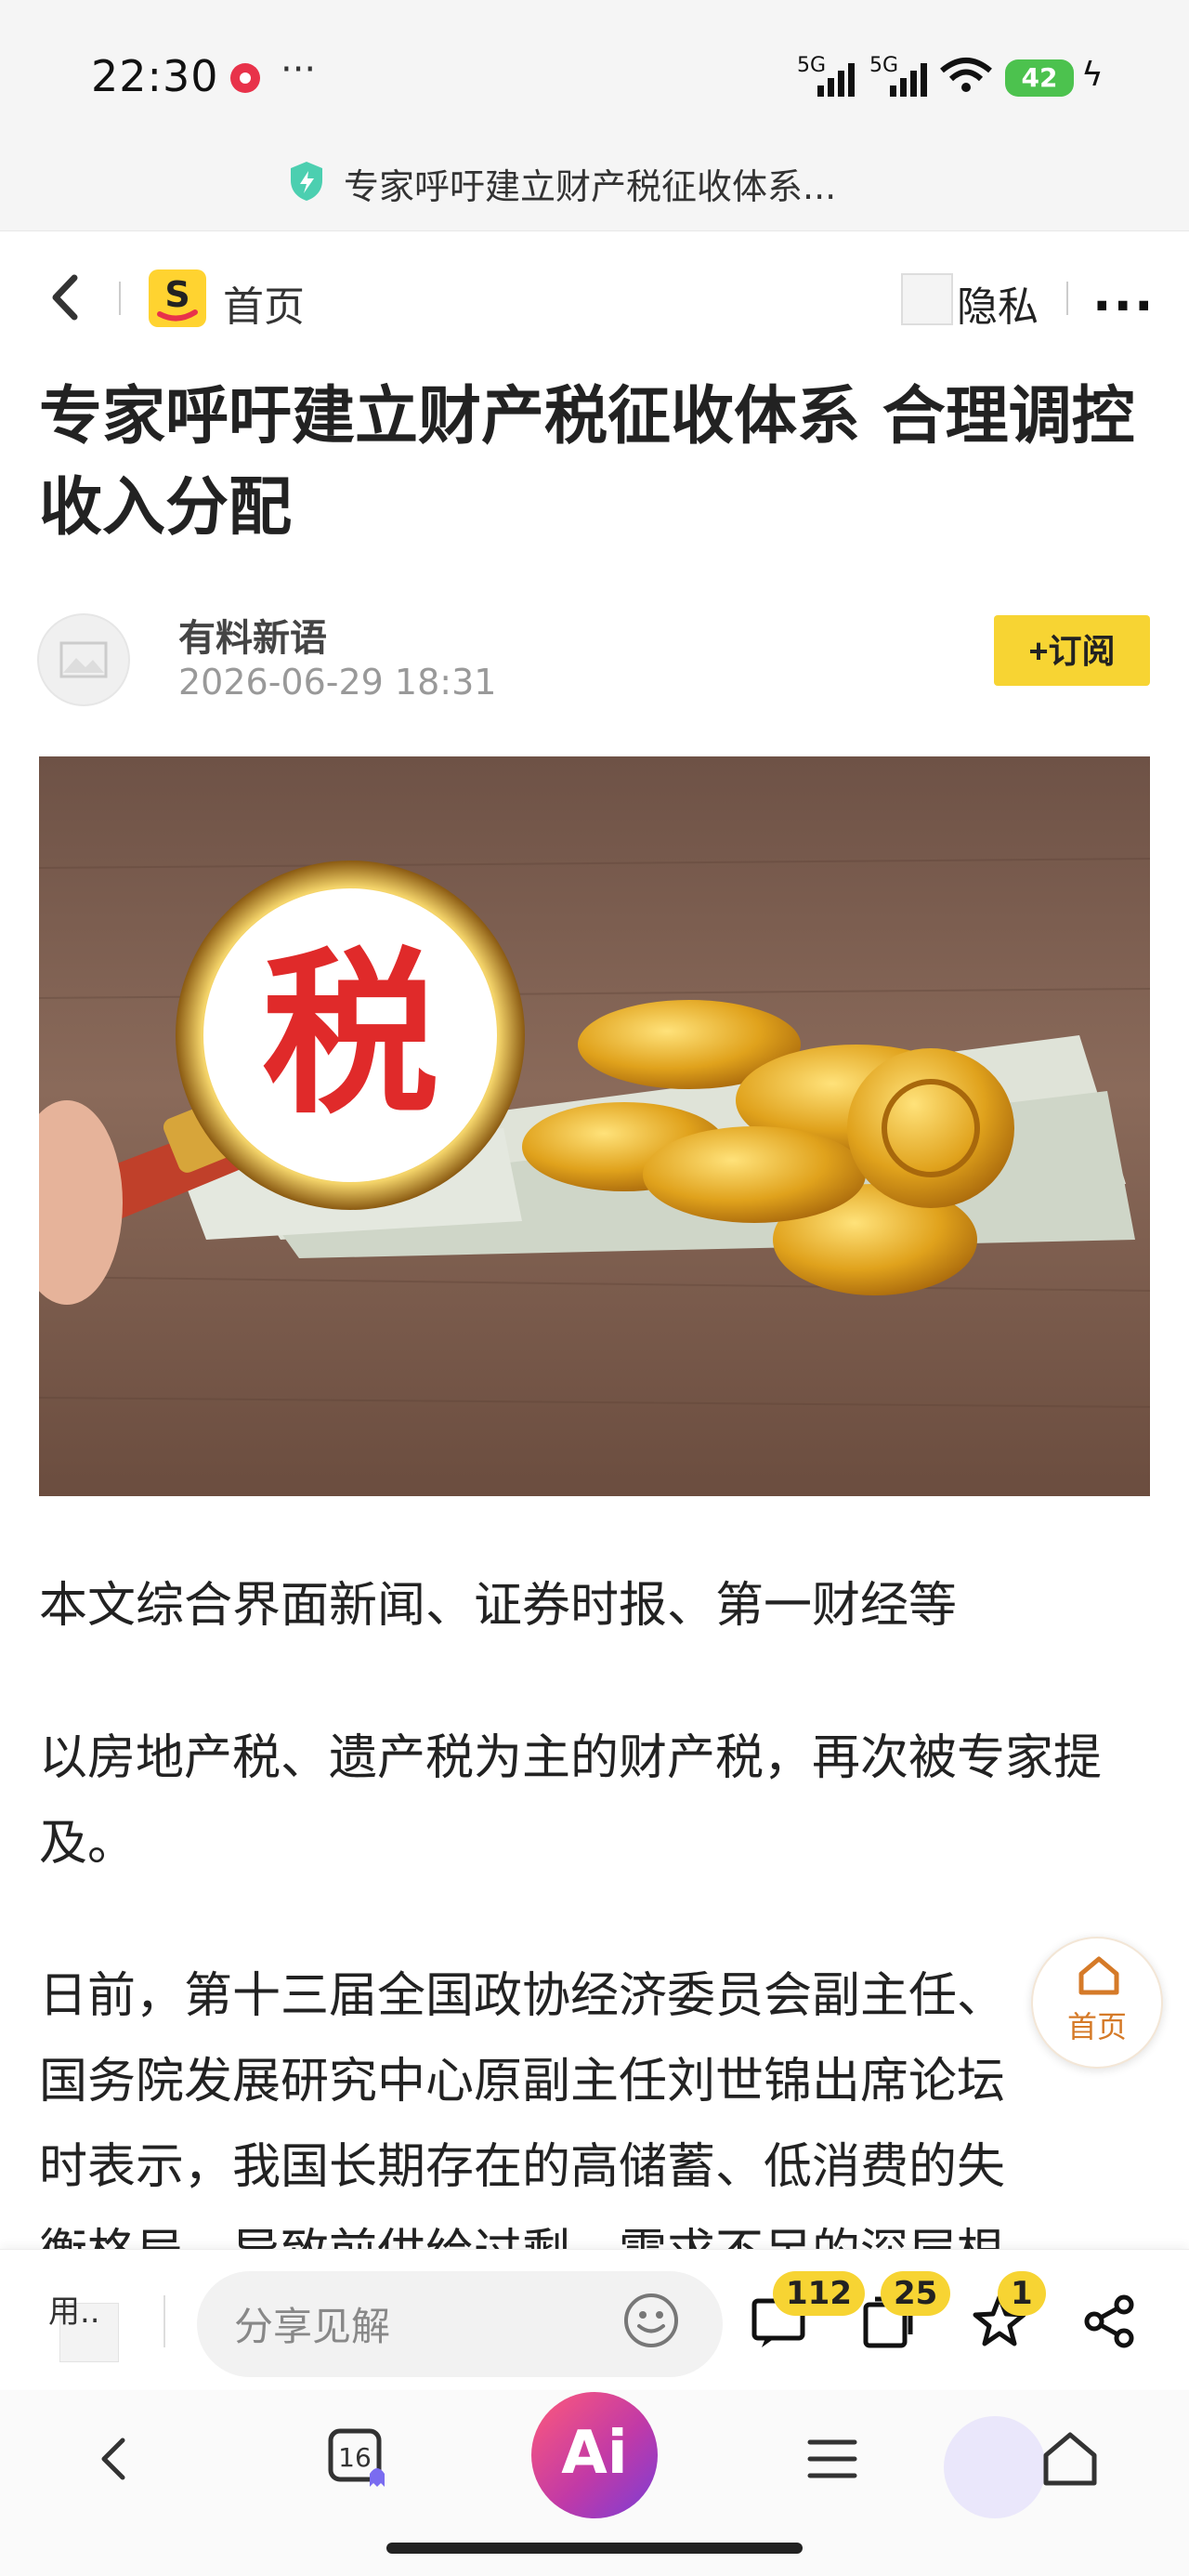 This screenshot has width=1189, height=2576. What do you see at coordinates (927, 299) in the screenshot?
I see `privacy-image-icon` at bounding box center [927, 299].